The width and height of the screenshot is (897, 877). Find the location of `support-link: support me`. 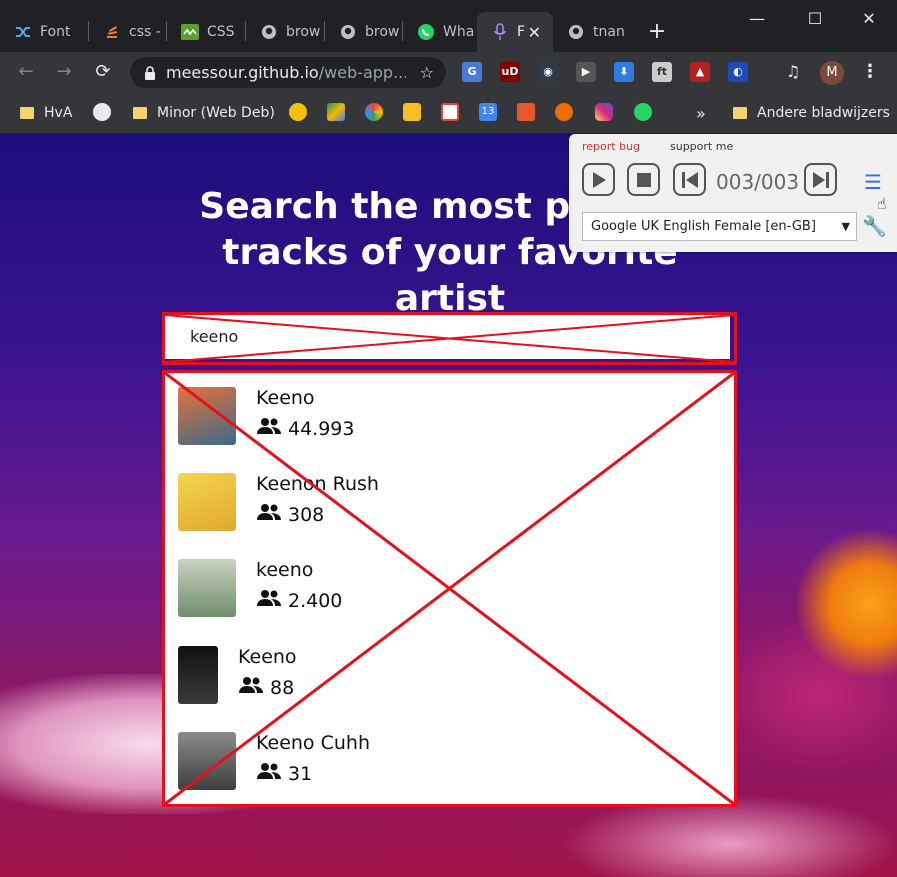

support-link: support me is located at coordinates (701, 146).